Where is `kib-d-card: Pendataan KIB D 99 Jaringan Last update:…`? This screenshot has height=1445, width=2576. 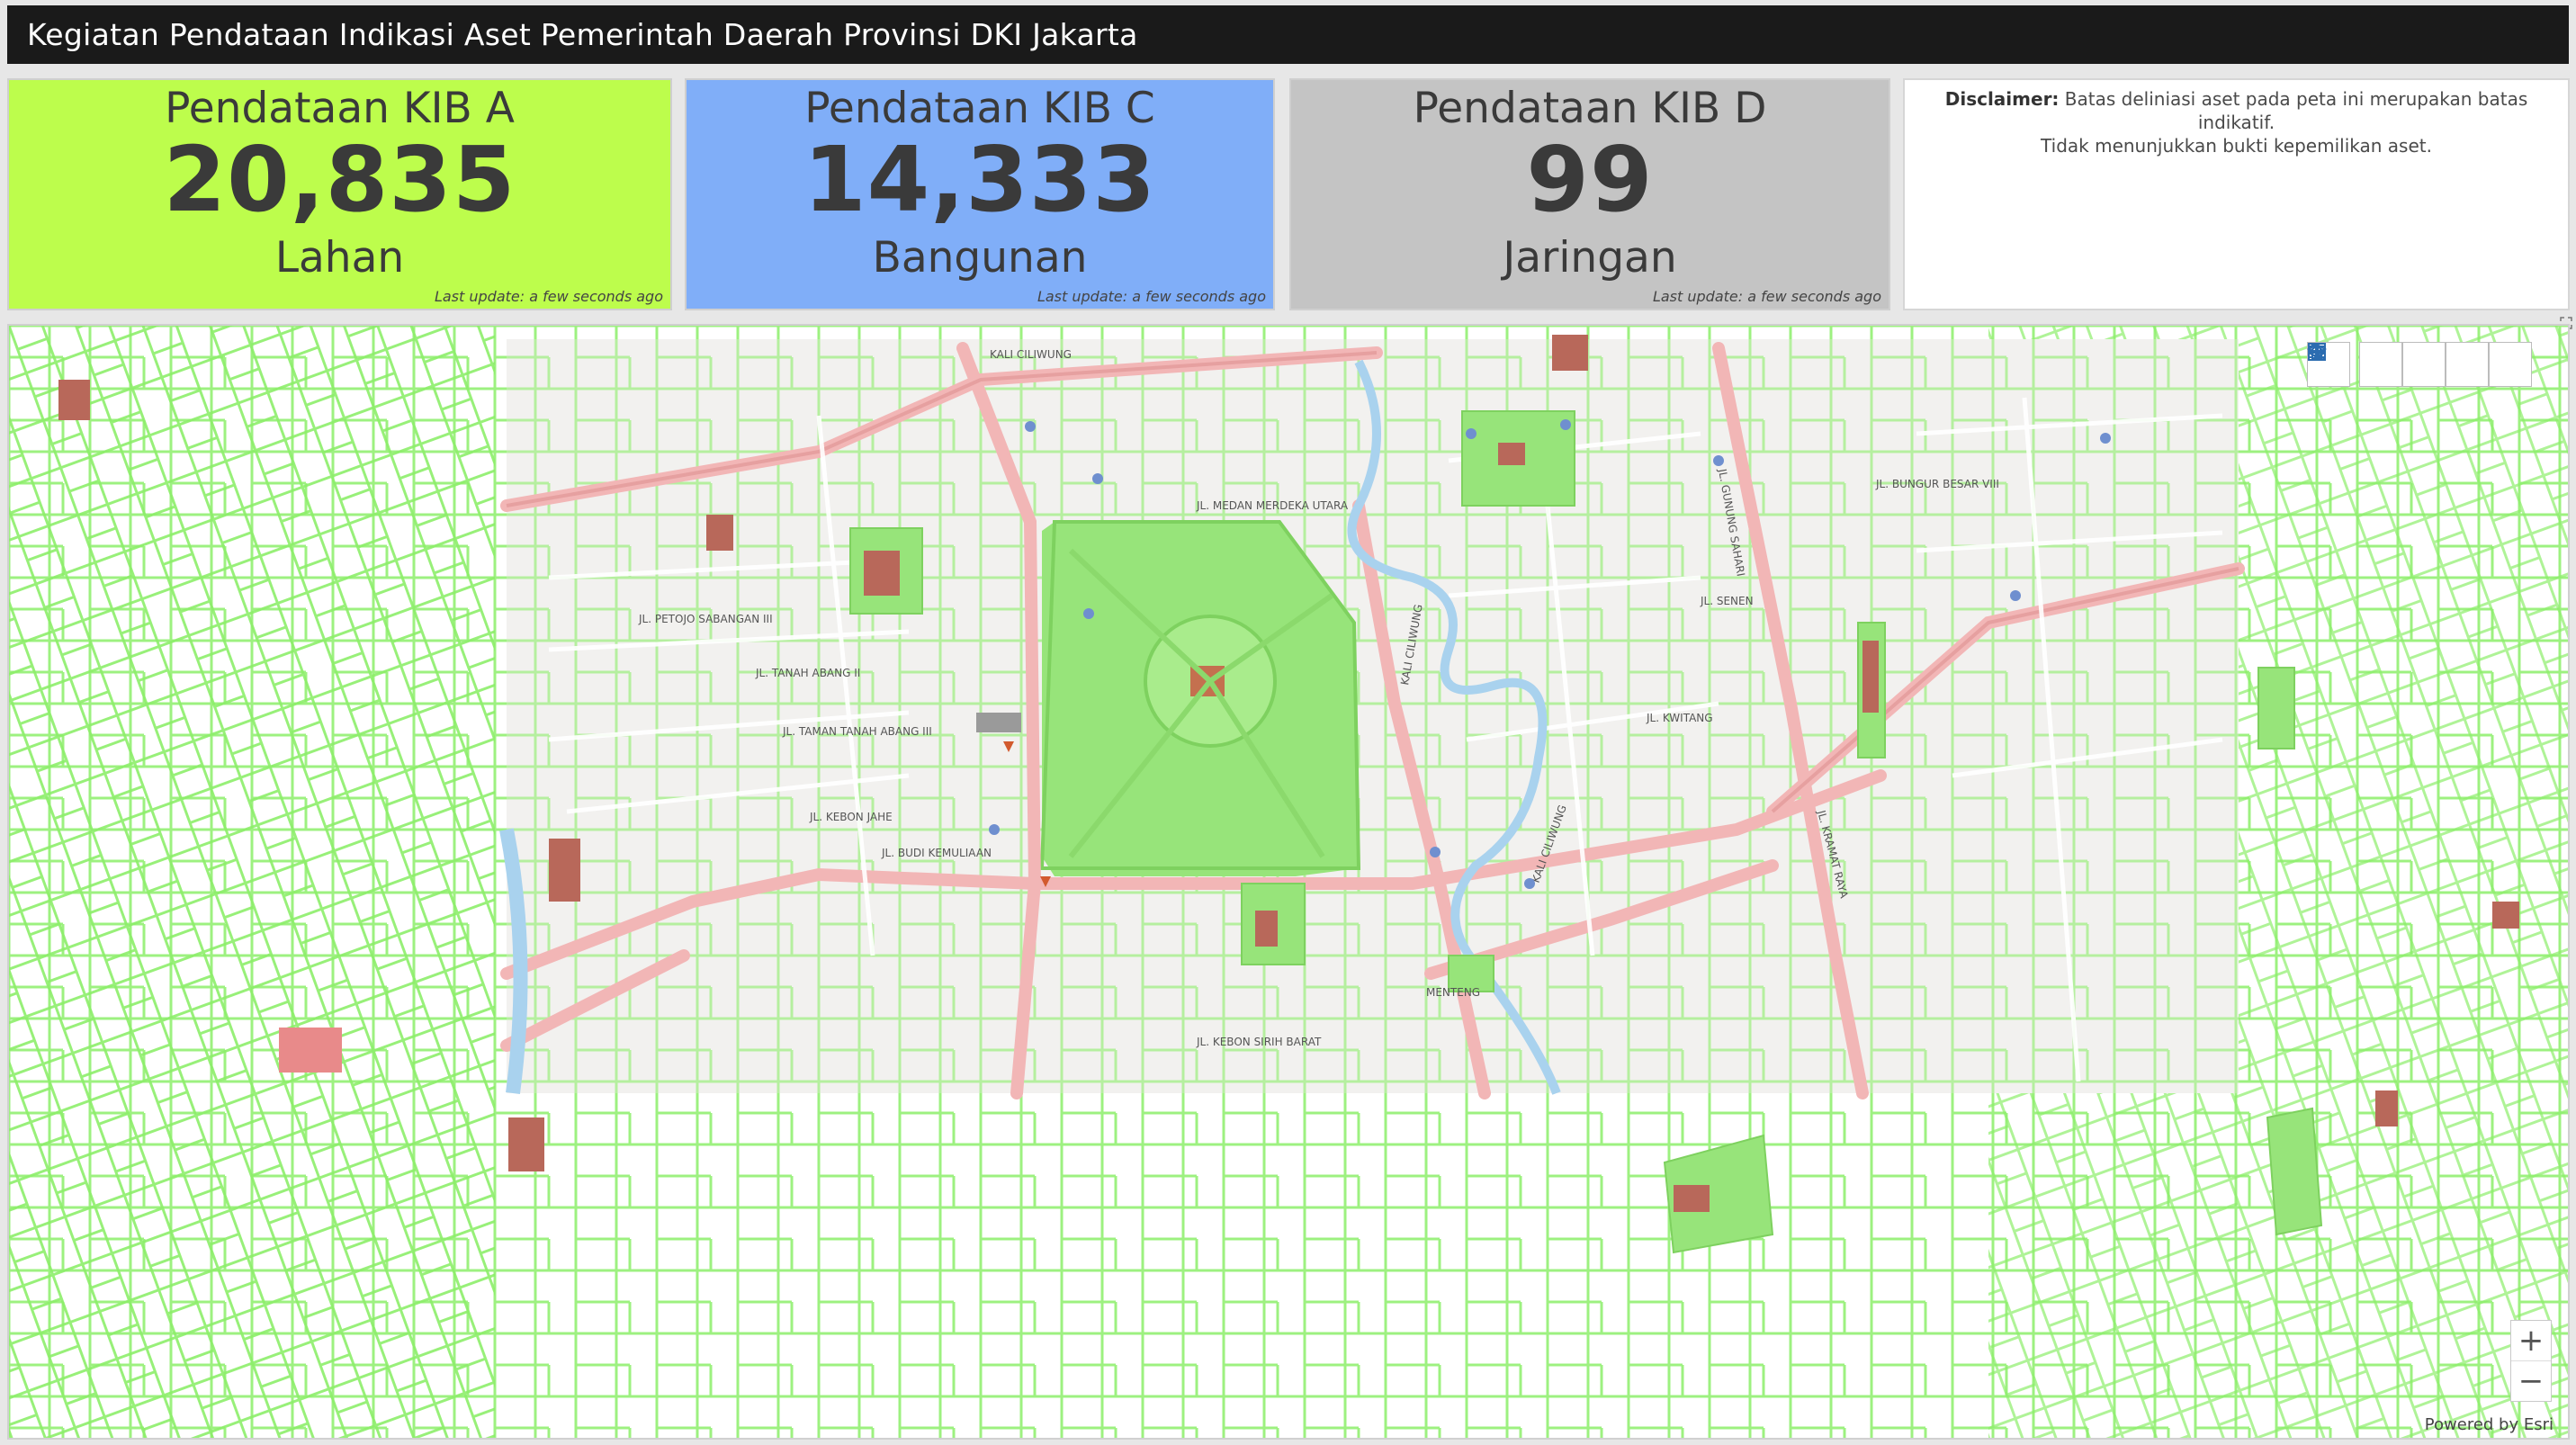 kib-d-card: Pendataan KIB D 99 Jaringan Last update:… is located at coordinates (1590, 194).